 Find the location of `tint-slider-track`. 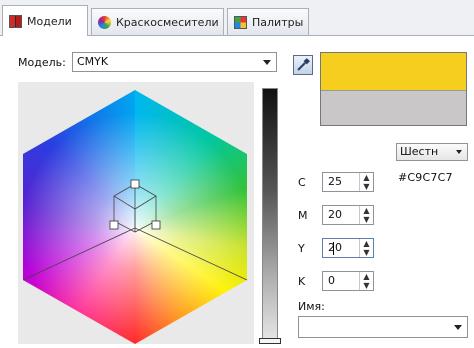

tint-slider-track is located at coordinates (270, 215).